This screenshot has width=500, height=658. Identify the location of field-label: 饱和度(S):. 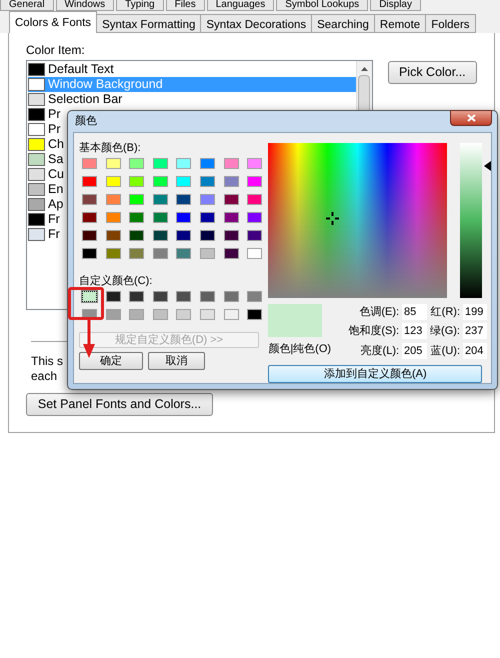
(374, 331).